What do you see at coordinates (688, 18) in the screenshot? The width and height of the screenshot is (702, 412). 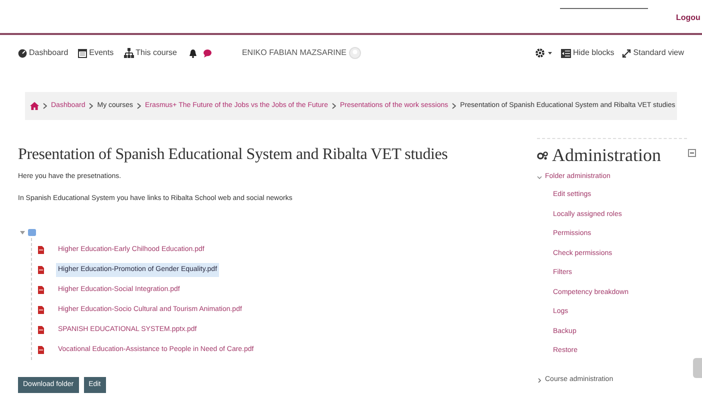 I see `logout-link: Logou` at bounding box center [688, 18].